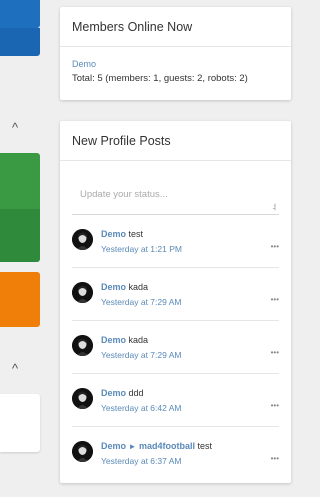  What do you see at coordinates (141, 461) in the screenshot?
I see `post-timestamp-link: Yesterday at 6:37 AM` at bounding box center [141, 461].